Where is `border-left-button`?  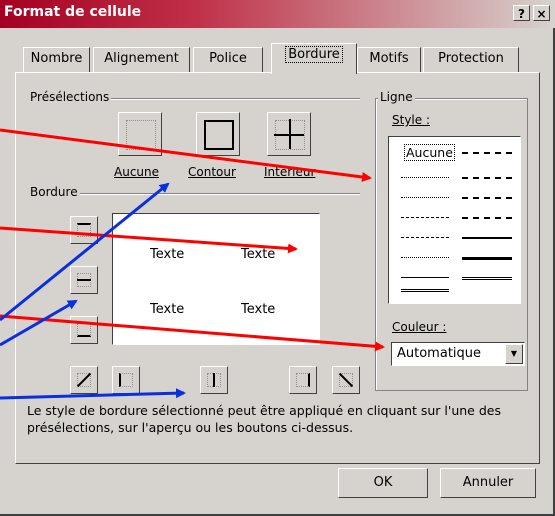 border-left-button is located at coordinates (126, 380).